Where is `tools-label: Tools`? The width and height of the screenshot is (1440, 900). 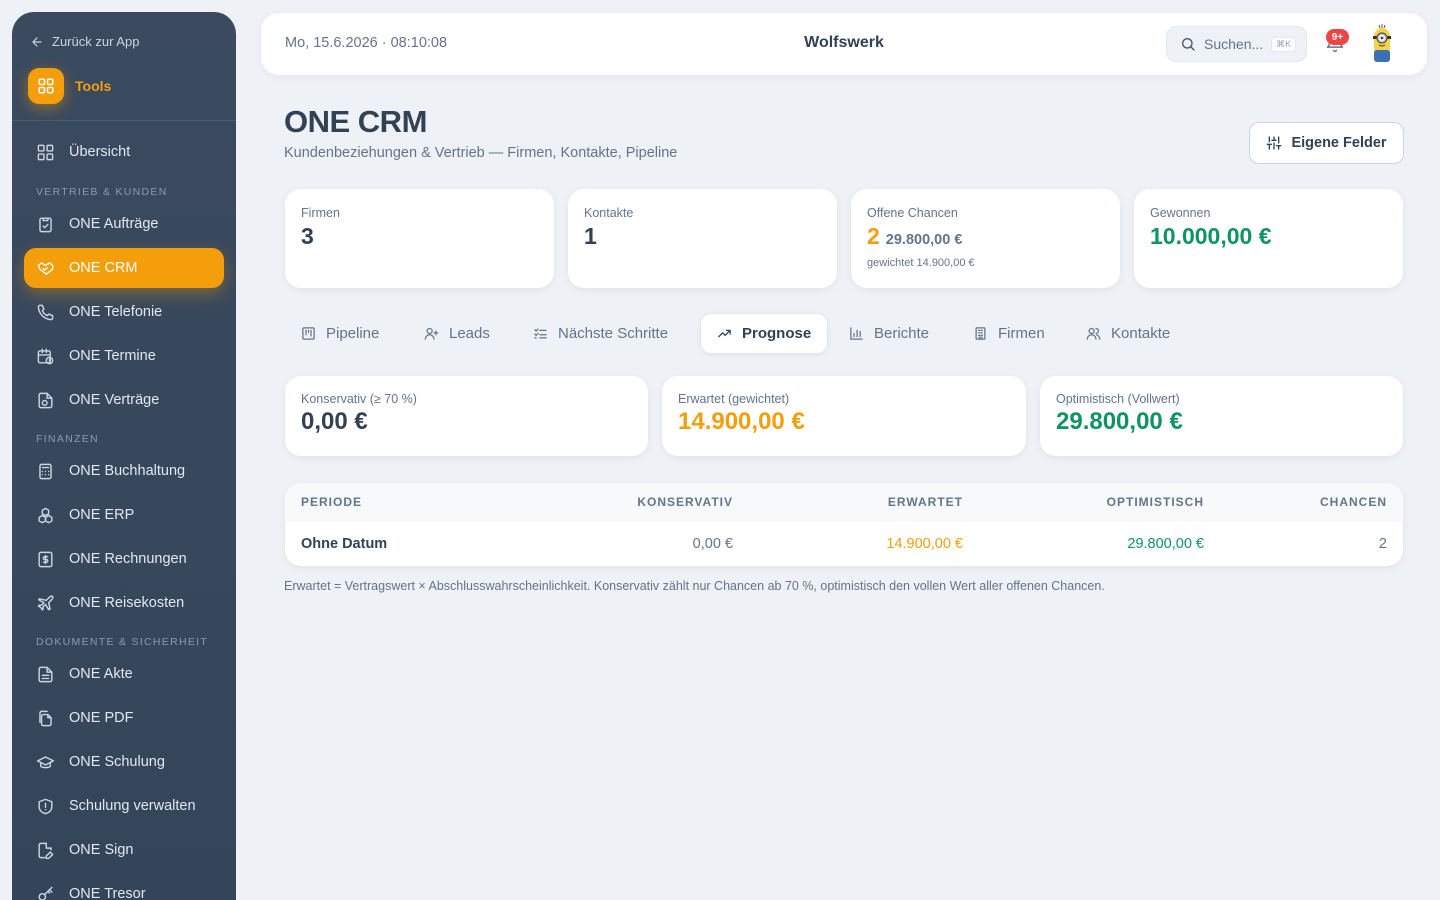
tools-label: Tools is located at coordinates (93, 86).